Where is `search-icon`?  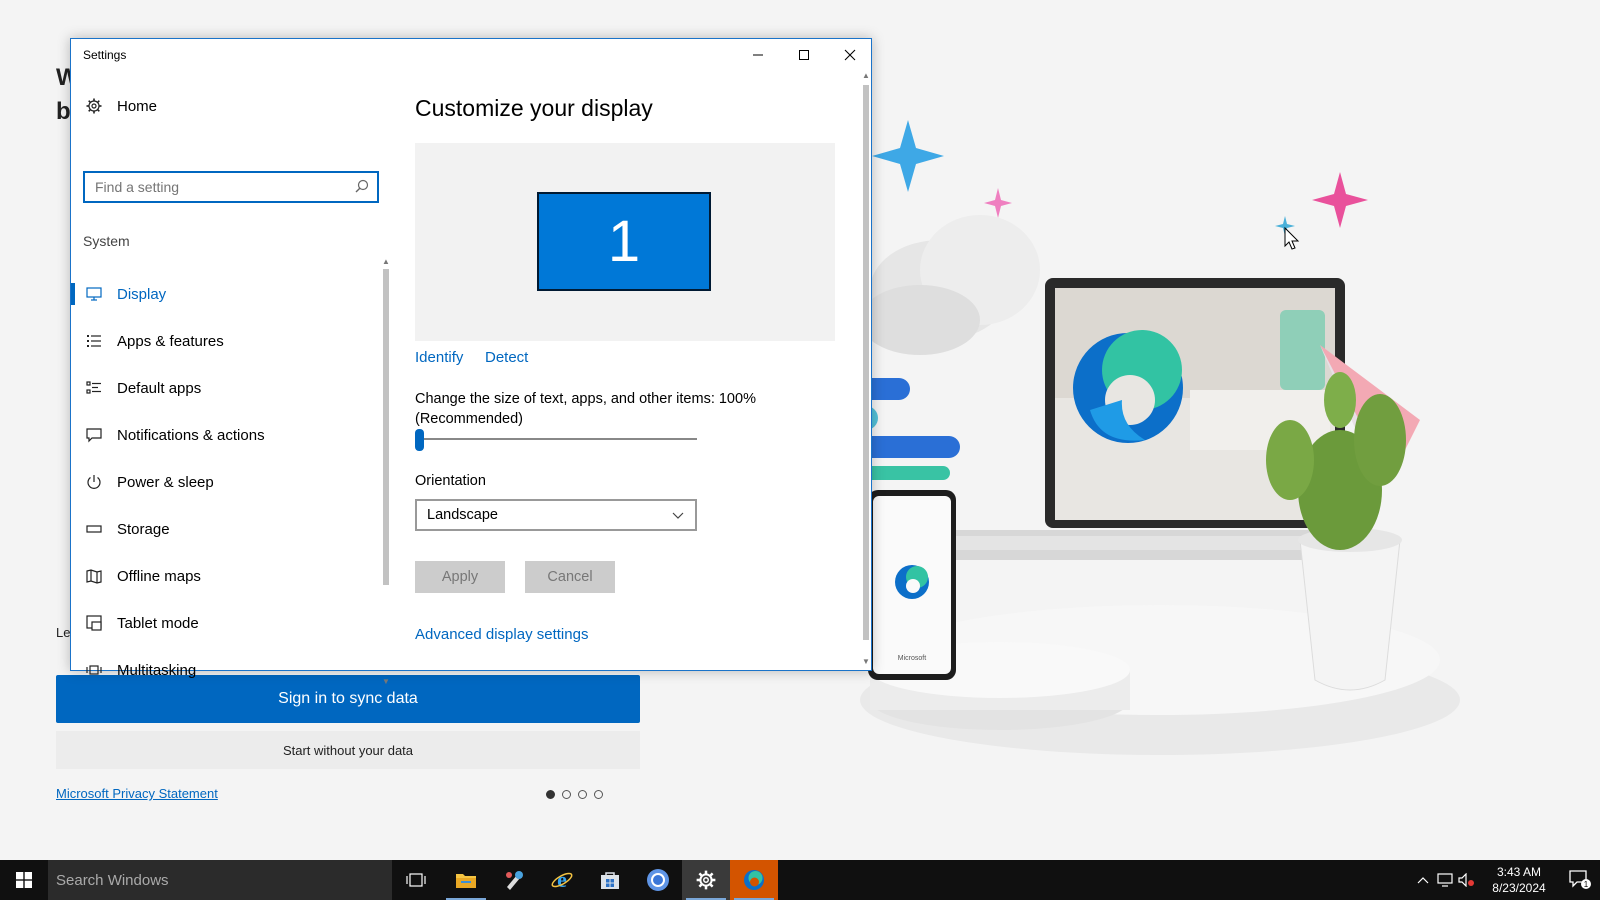
search-icon is located at coordinates (362, 188).